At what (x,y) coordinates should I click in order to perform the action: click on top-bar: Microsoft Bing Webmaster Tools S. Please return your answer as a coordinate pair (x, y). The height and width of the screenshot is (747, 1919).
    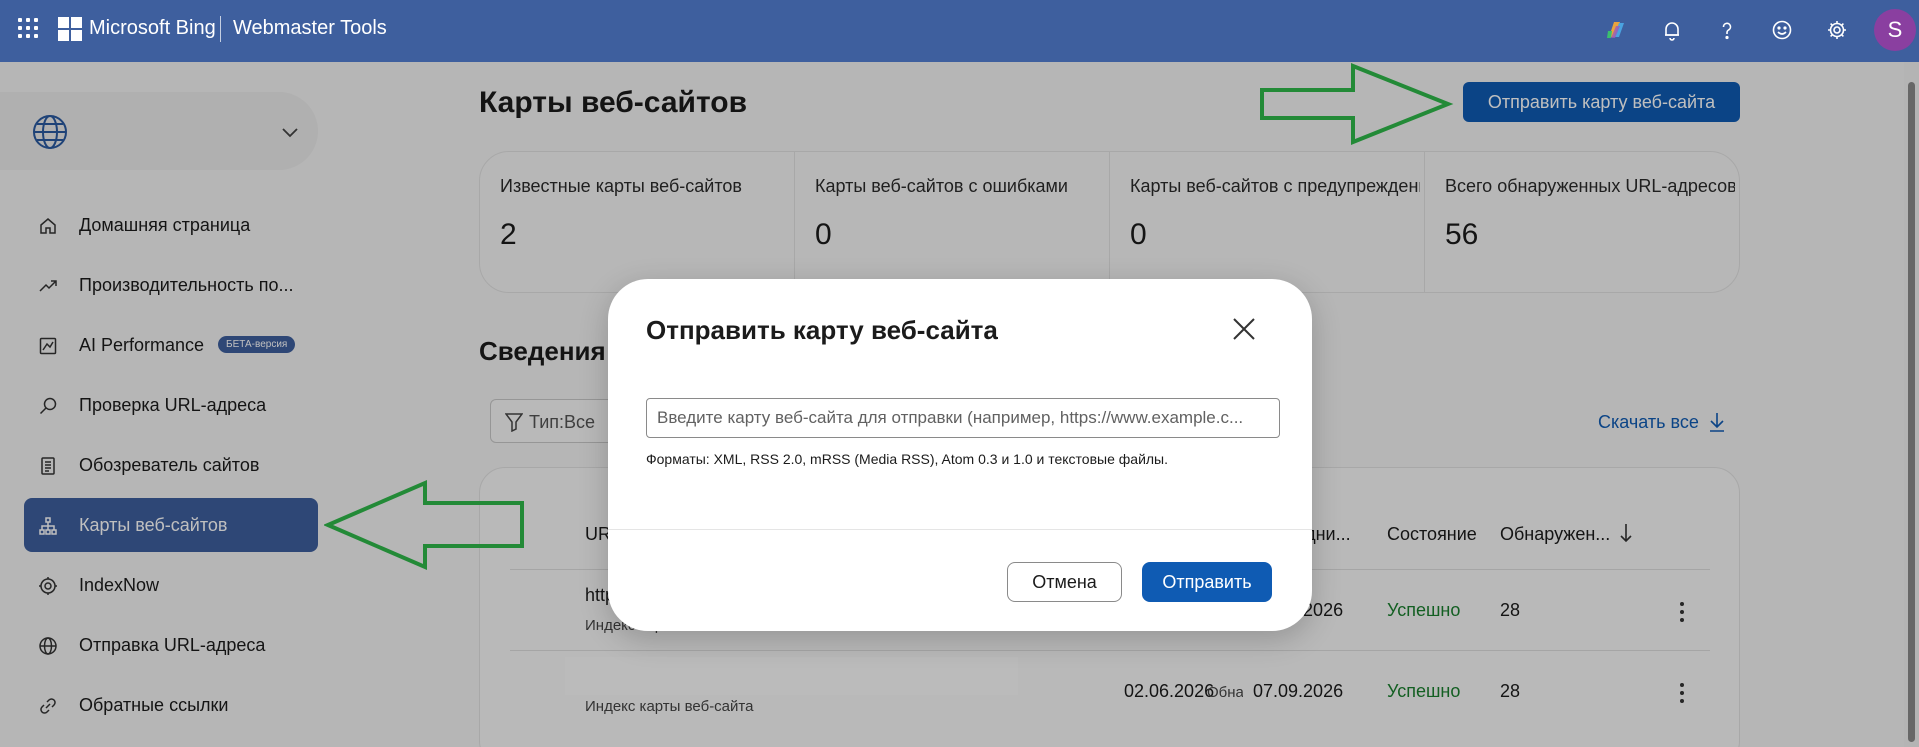
    Looking at the image, I should click on (959, 31).